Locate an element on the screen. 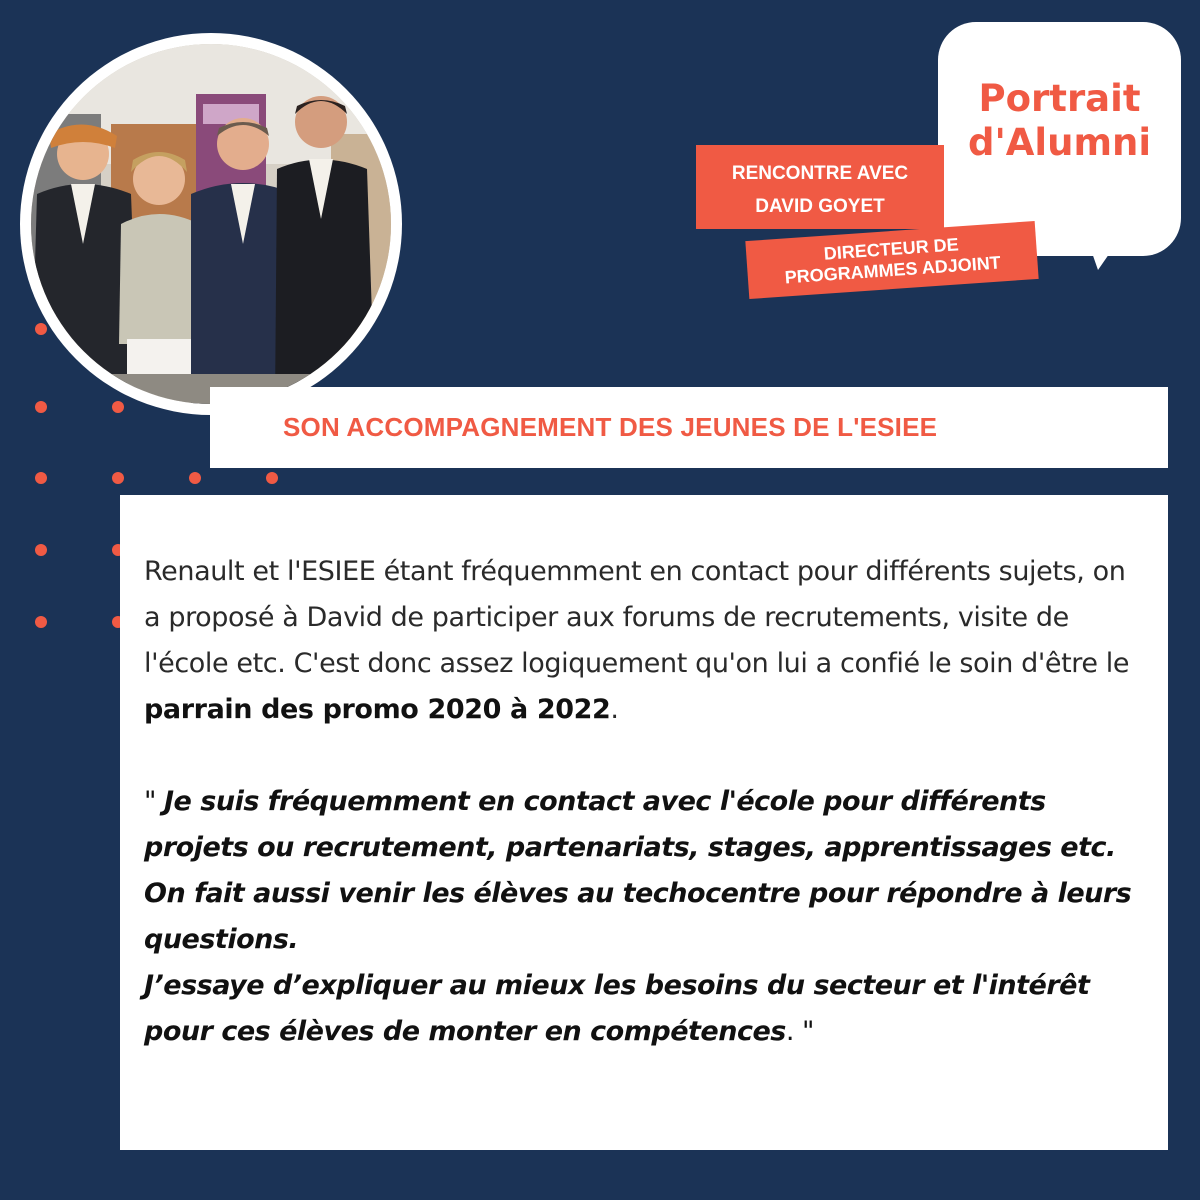  section-title: SON ACCOMPAGNEMENT DES JEUNES DE L'ESIEE is located at coordinates (689, 427).